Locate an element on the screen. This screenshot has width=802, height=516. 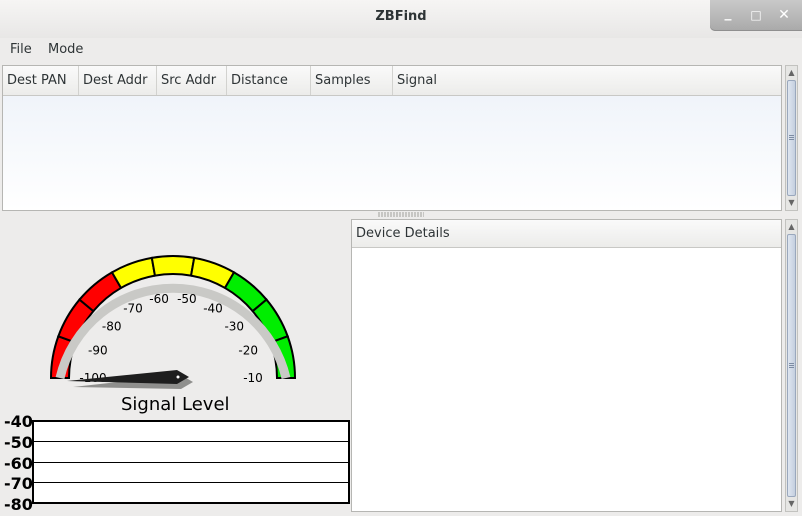
menu-mode: Mode is located at coordinates (65, 49).